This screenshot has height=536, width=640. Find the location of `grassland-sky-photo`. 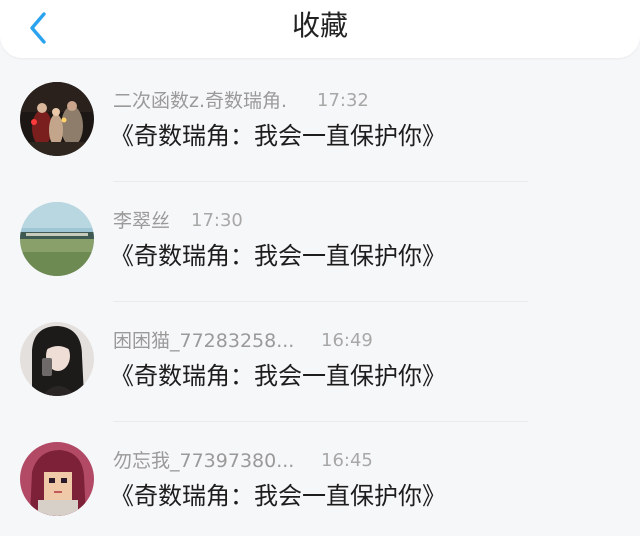

grassland-sky-photo is located at coordinates (57, 239).